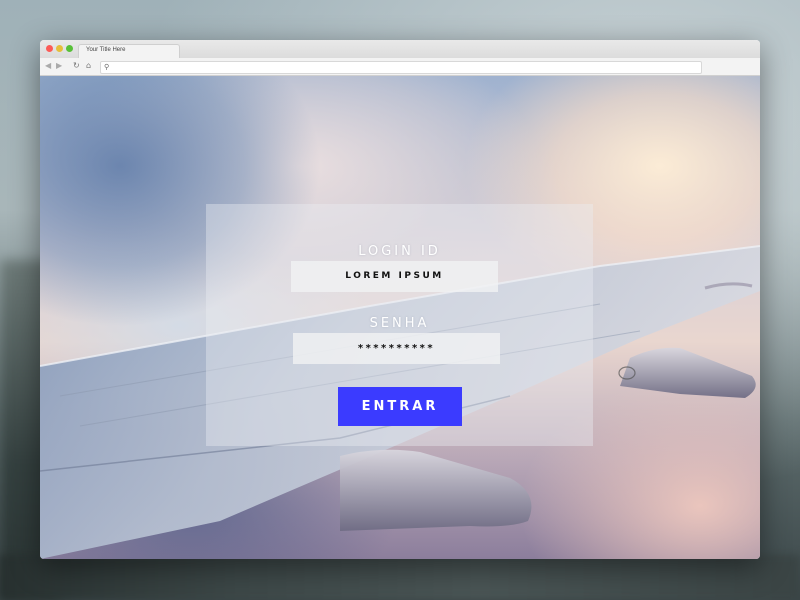  Describe the element at coordinates (48, 66) in the screenshot. I see `back-arrow-icon: ◀` at that location.